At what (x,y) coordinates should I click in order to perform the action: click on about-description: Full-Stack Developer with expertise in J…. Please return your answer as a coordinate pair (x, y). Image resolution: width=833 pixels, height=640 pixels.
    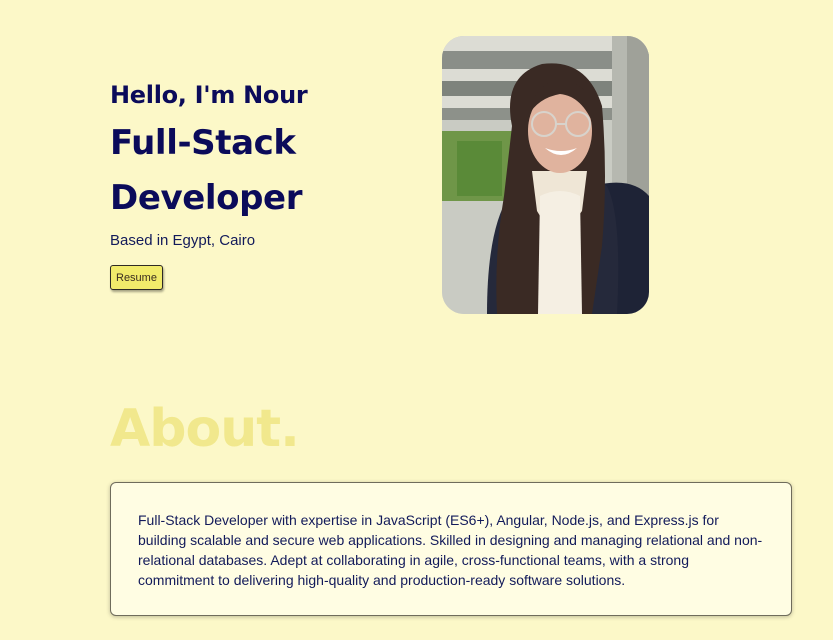
    Looking at the image, I should click on (450, 550).